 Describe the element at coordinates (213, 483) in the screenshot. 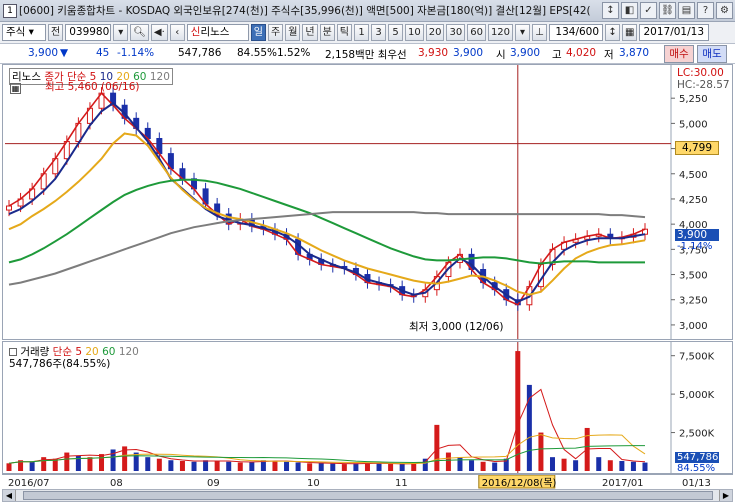

I see `date-tick-label: 09` at that location.